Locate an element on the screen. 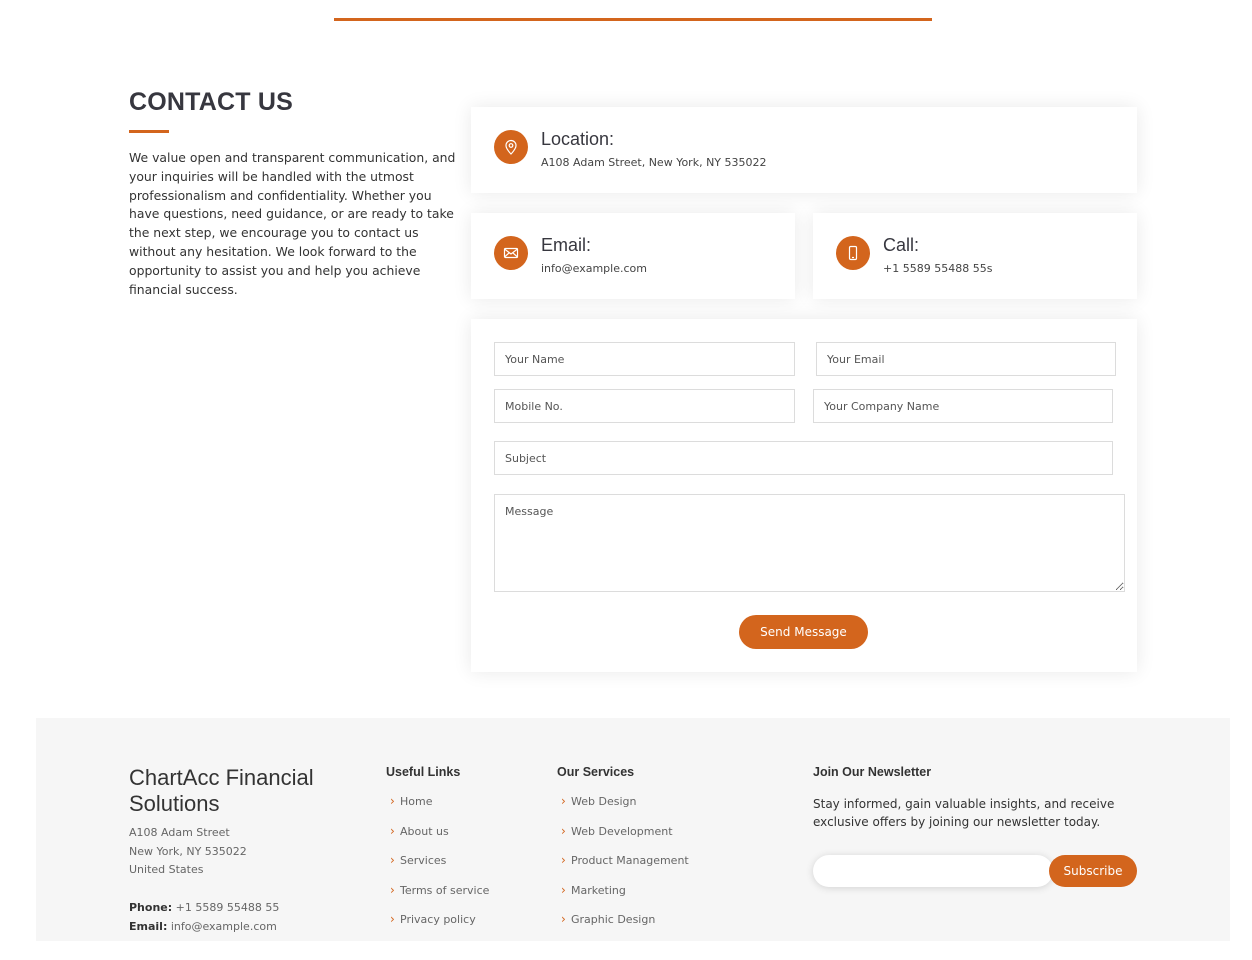 The width and height of the screenshot is (1252, 960). name-input is located at coordinates (644, 359).